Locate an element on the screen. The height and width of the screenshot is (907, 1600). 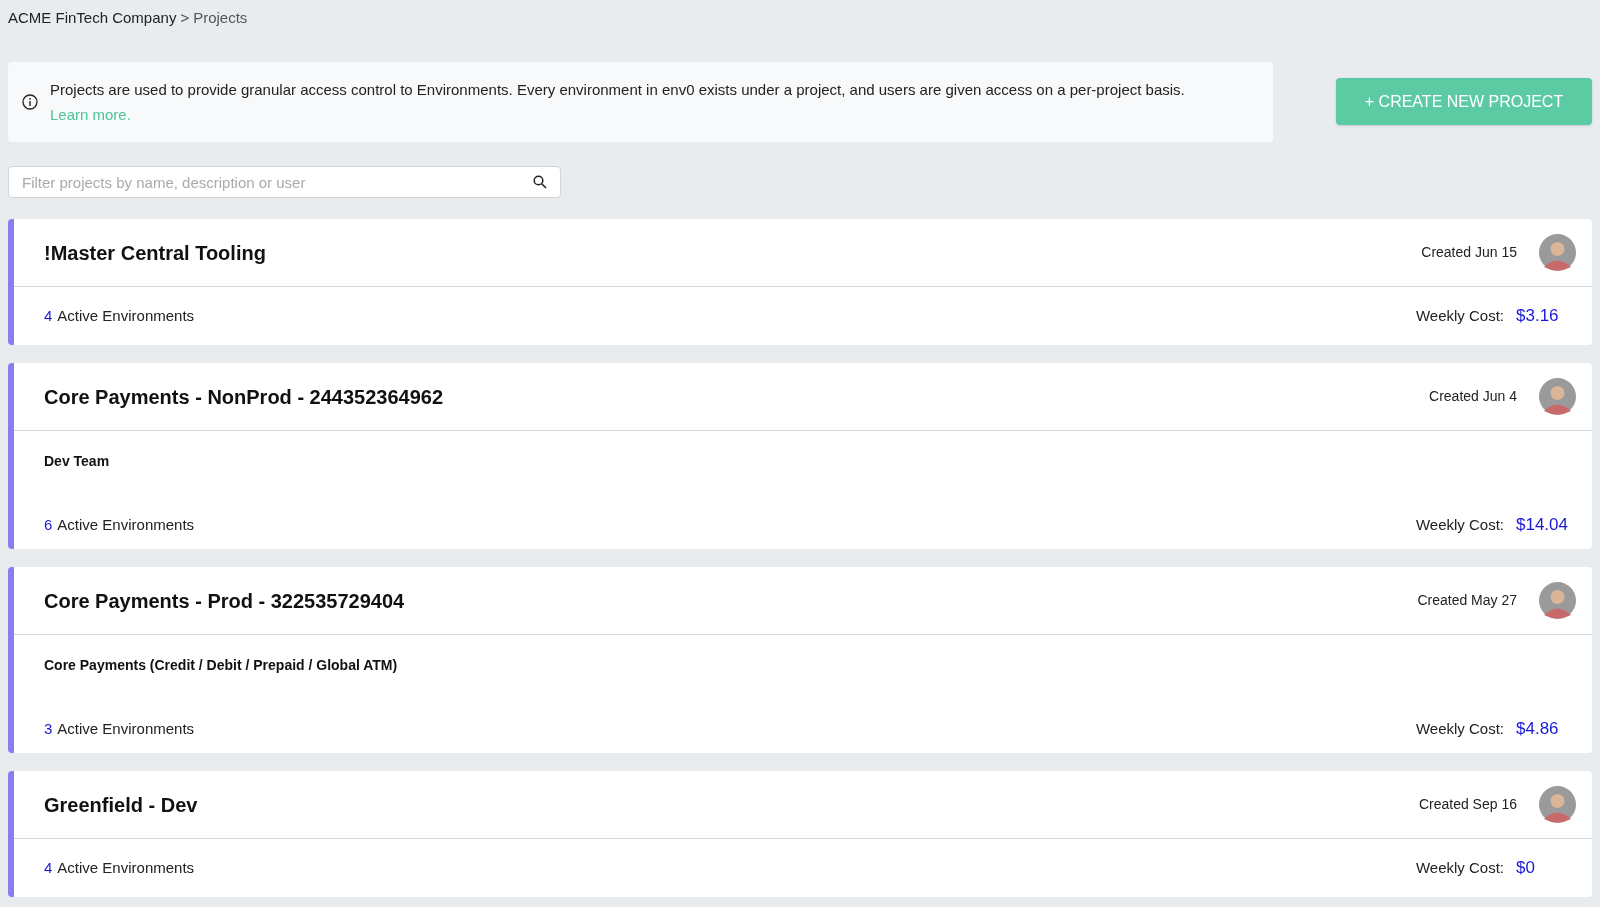
created-date: Created Sep 16 is located at coordinates (1467, 804).